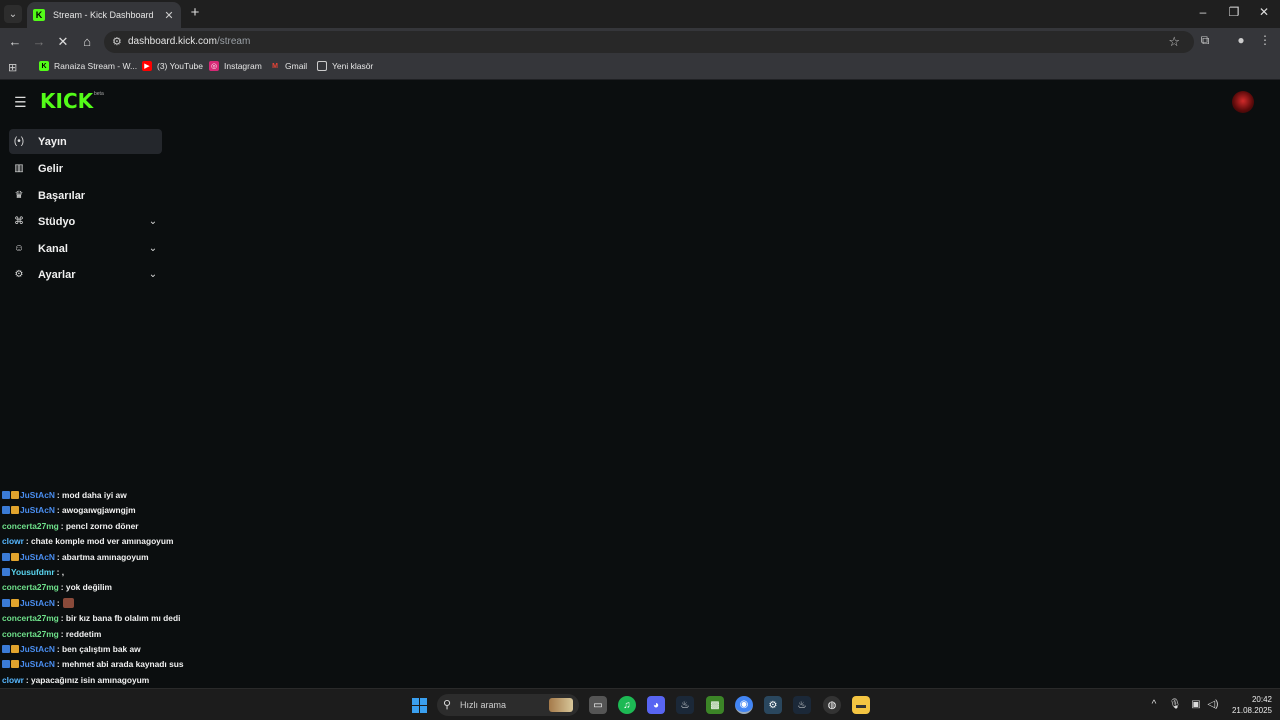  What do you see at coordinates (81, 633) in the screenshot?
I see `chat-message-text: : reddetim` at bounding box center [81, 633].